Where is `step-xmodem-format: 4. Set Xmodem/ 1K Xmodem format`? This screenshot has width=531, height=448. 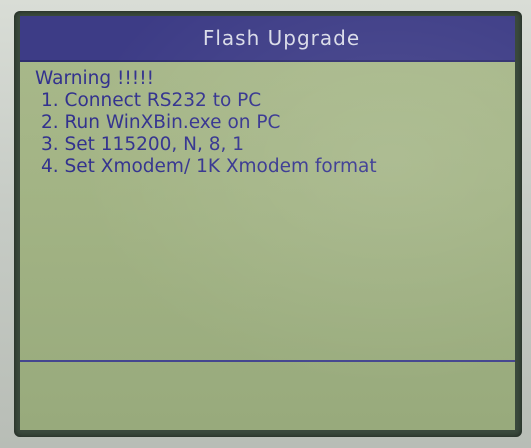 step-xmodem-format: 4. Set Xmodem/ 1K Xmodem format is located at coordinates (209, 166).